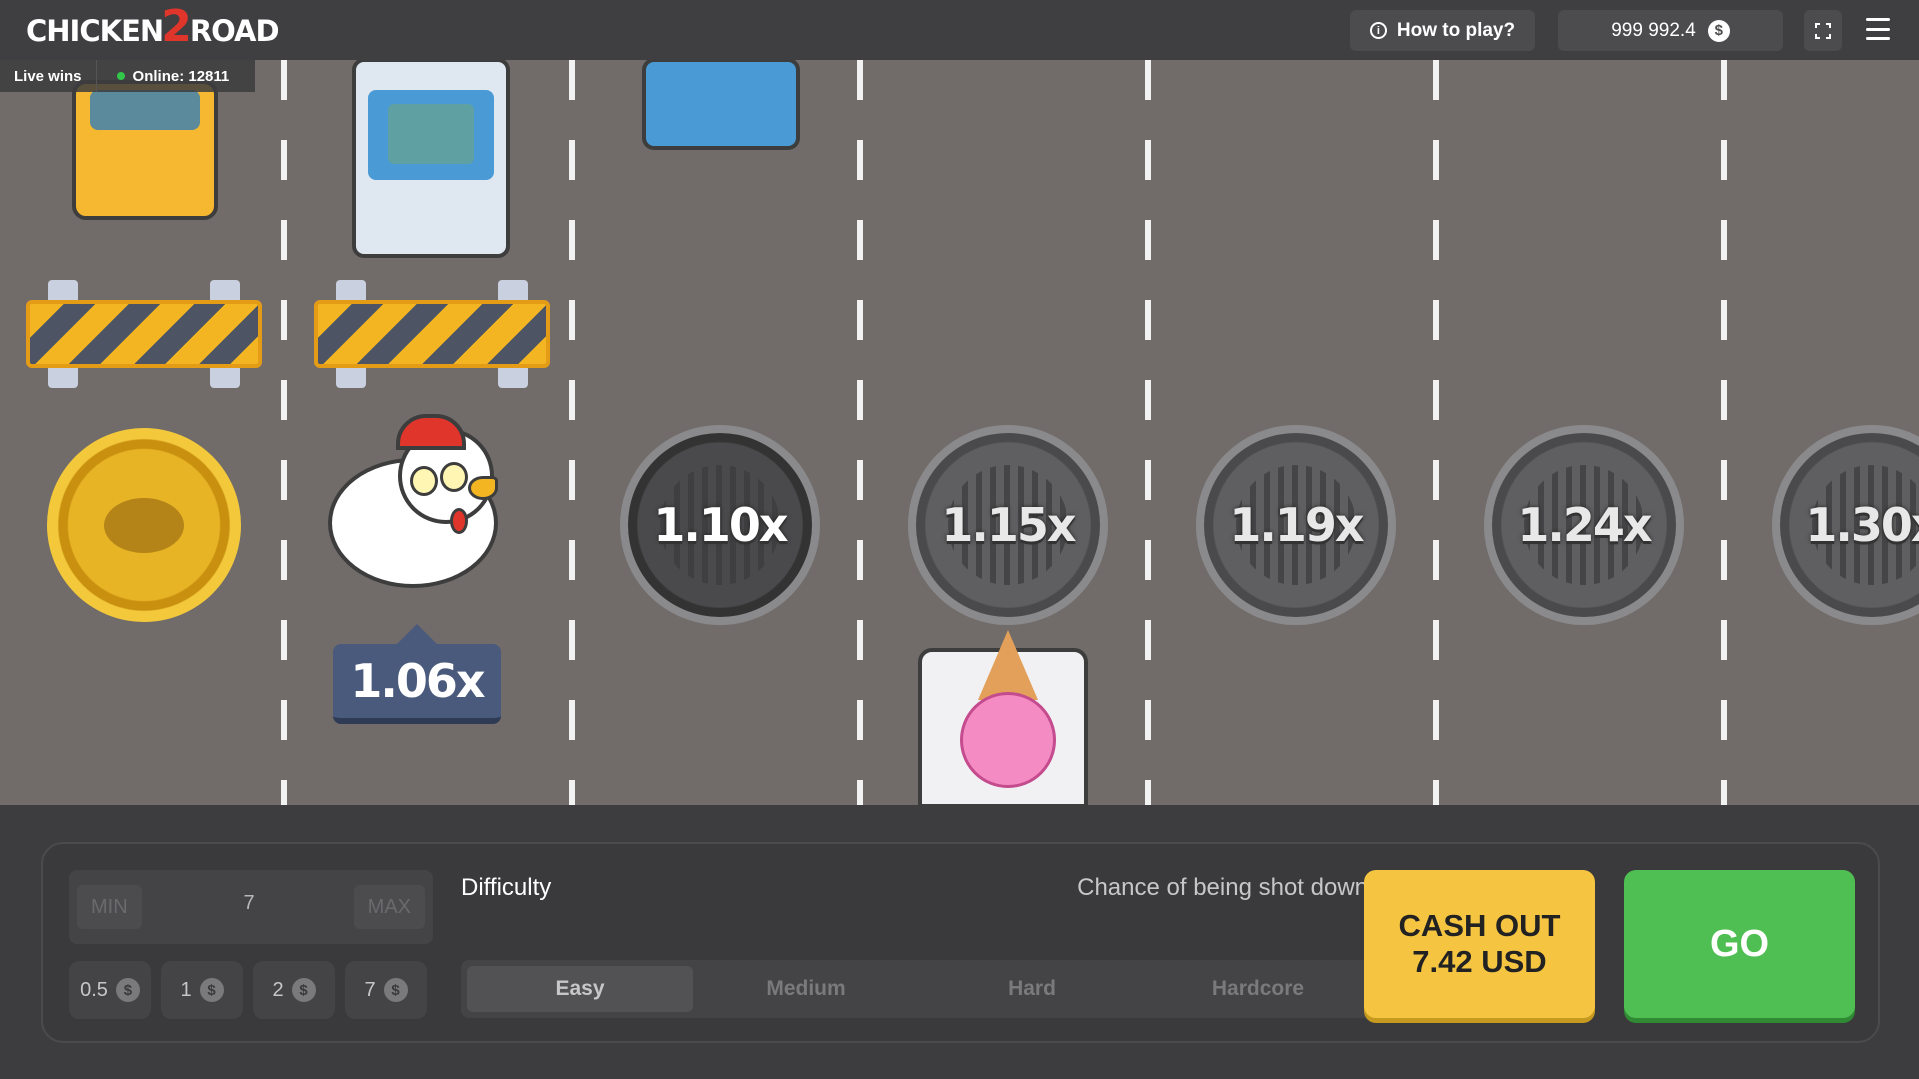  I want to click on difficulty-tabs: Easy Medium Hard Hardcore, so click(919, 989).